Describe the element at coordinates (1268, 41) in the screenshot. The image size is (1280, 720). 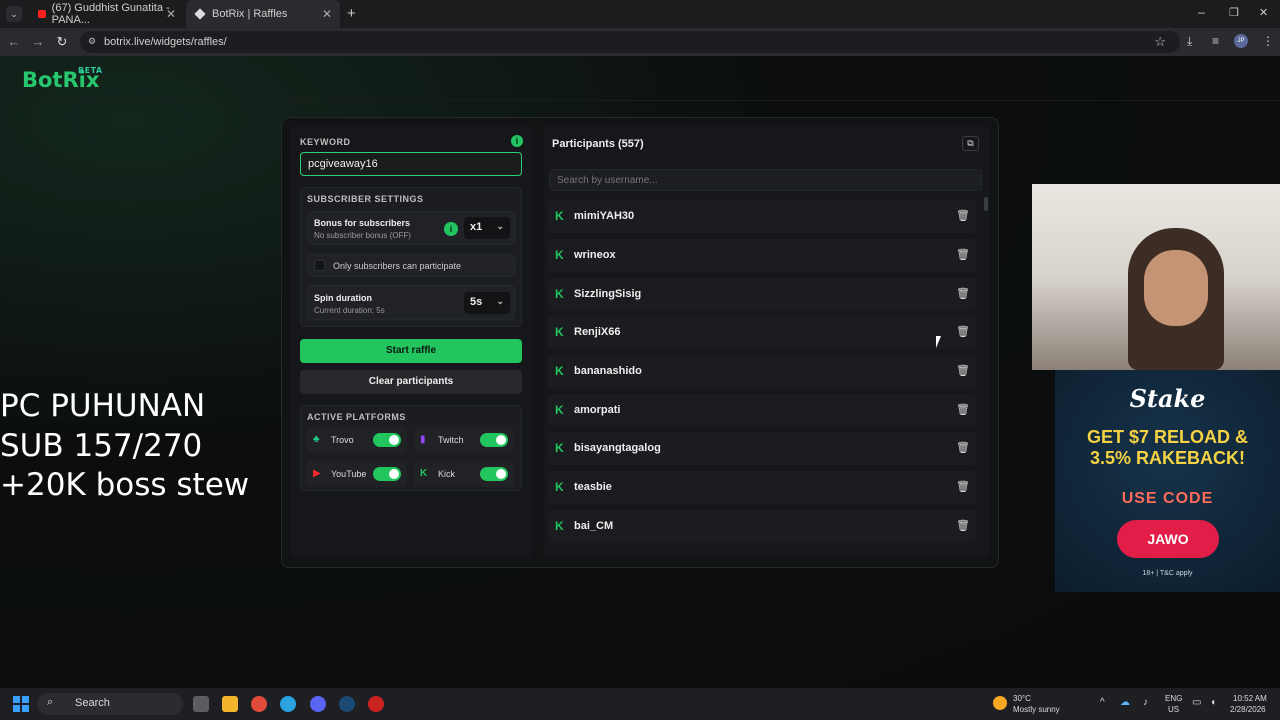
I see `browser-menu-icon: ⋮` at that location.